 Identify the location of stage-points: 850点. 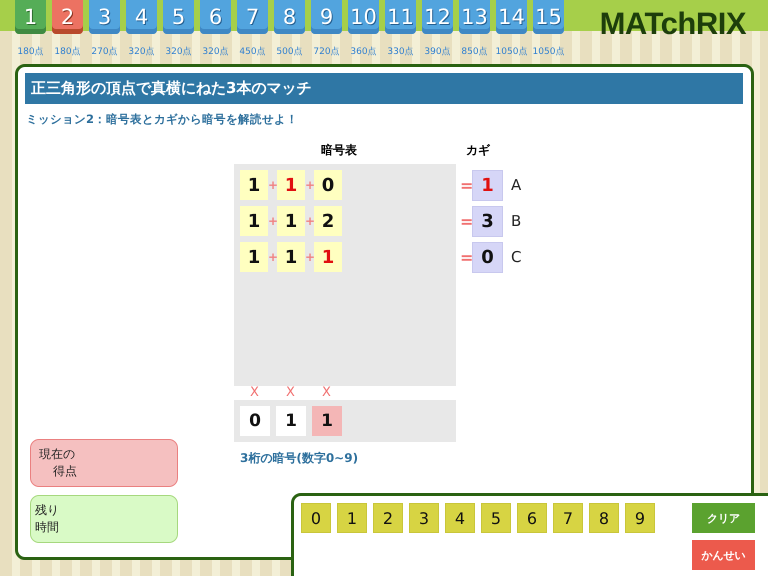
(474, 52).